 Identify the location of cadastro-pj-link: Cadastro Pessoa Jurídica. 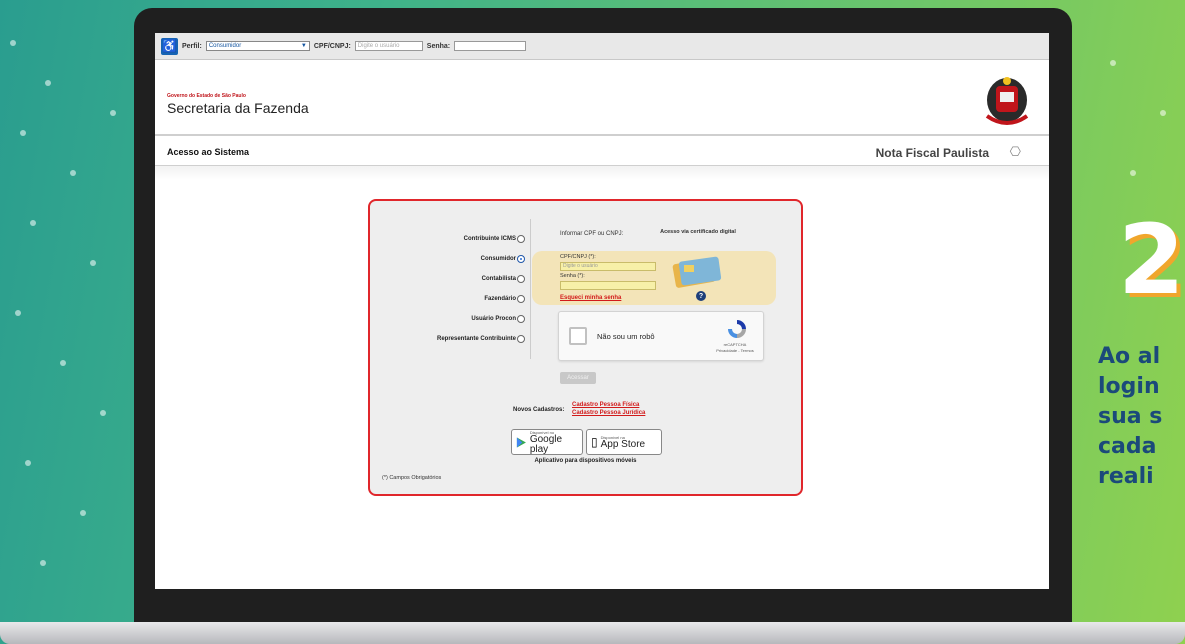
(608, 413).